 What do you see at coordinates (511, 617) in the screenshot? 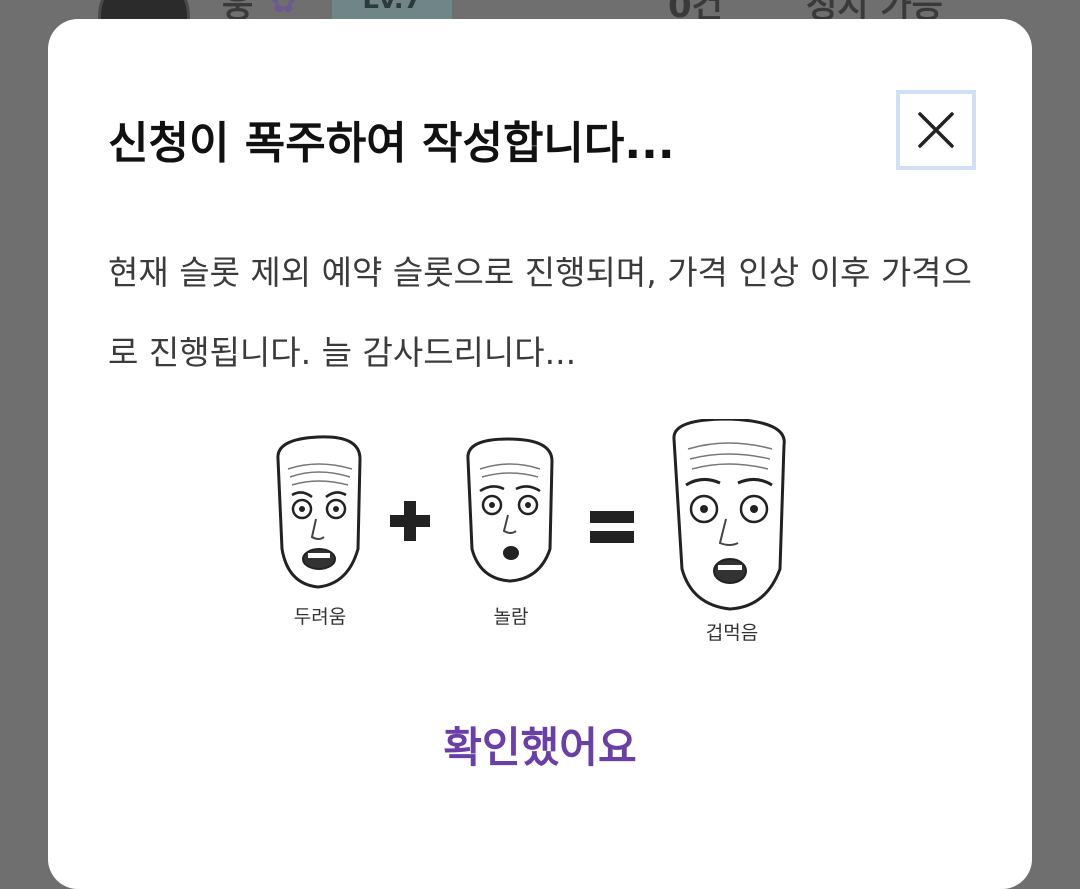
I see `meme-label-surprise: 놀람` at bounding box center [511, 617].